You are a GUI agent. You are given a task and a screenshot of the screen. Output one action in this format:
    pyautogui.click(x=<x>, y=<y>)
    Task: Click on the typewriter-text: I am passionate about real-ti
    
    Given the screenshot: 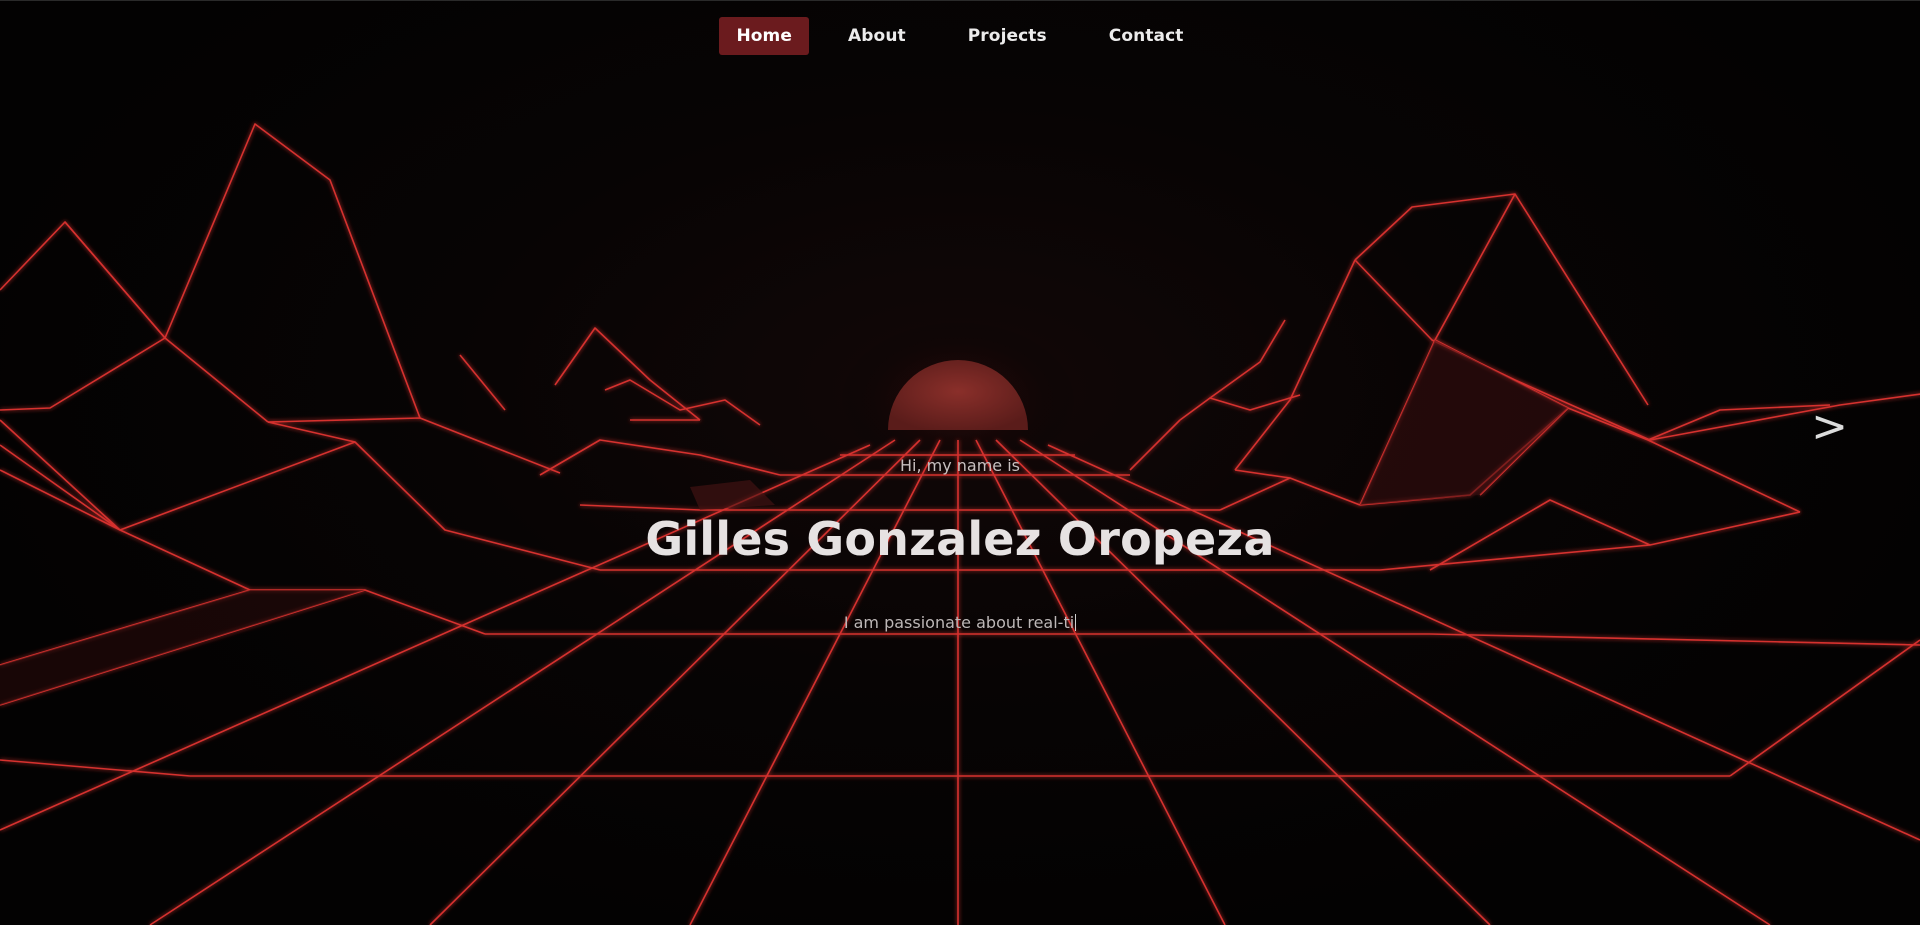 What is the action you would take?
    pyautogui.click(x=959, y=622)
    